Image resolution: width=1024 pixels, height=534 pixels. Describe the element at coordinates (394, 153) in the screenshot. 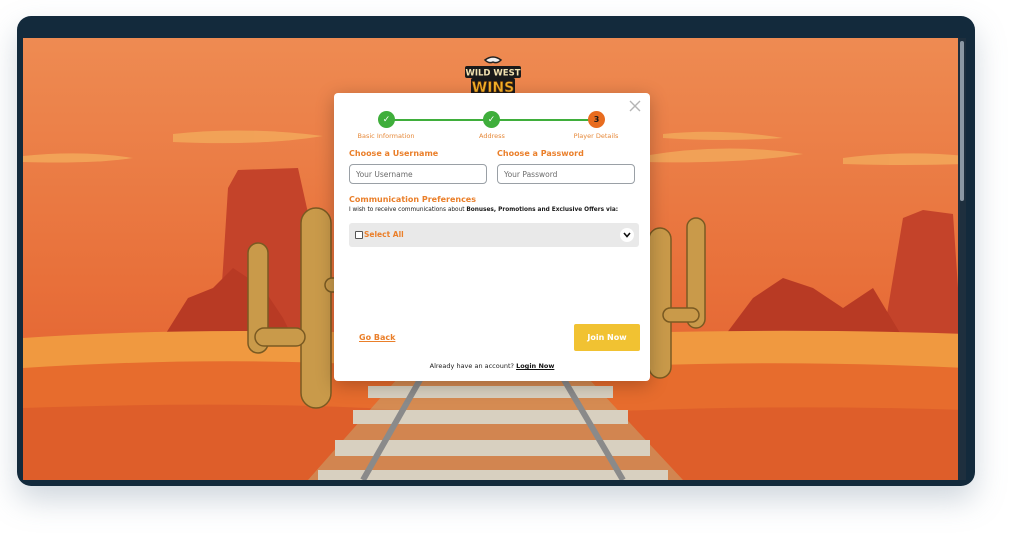

I see `username-label: Choose a Username` at that location.